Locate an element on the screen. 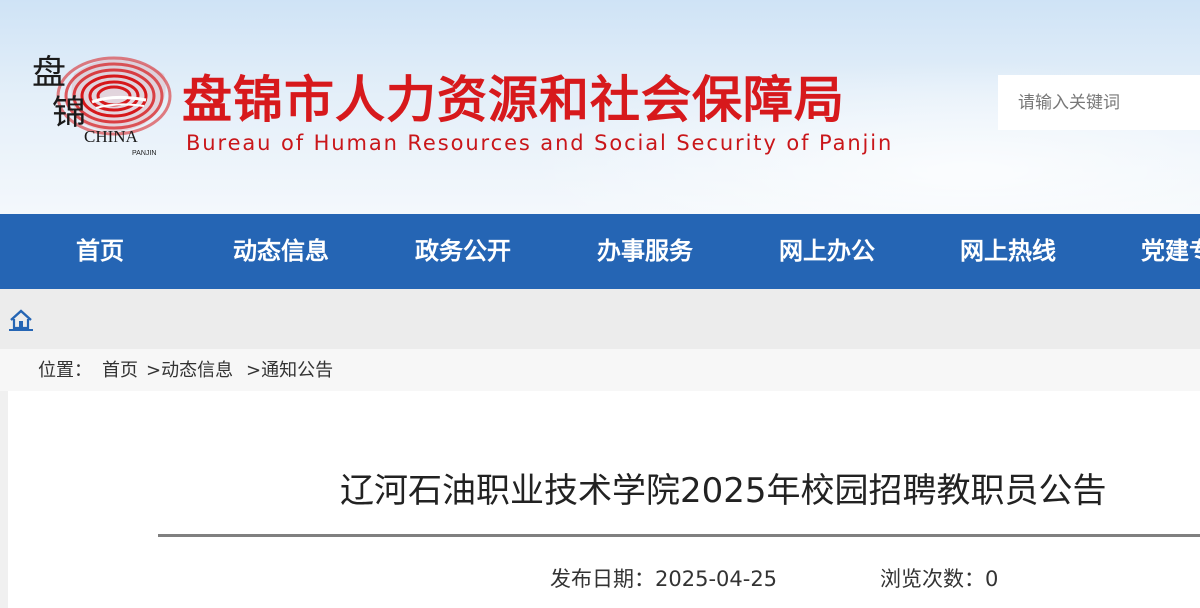 This screenshot has width=1200, height=608. publish-date: 发布日期：2025-04-25 is located at coordinates (663, 578).